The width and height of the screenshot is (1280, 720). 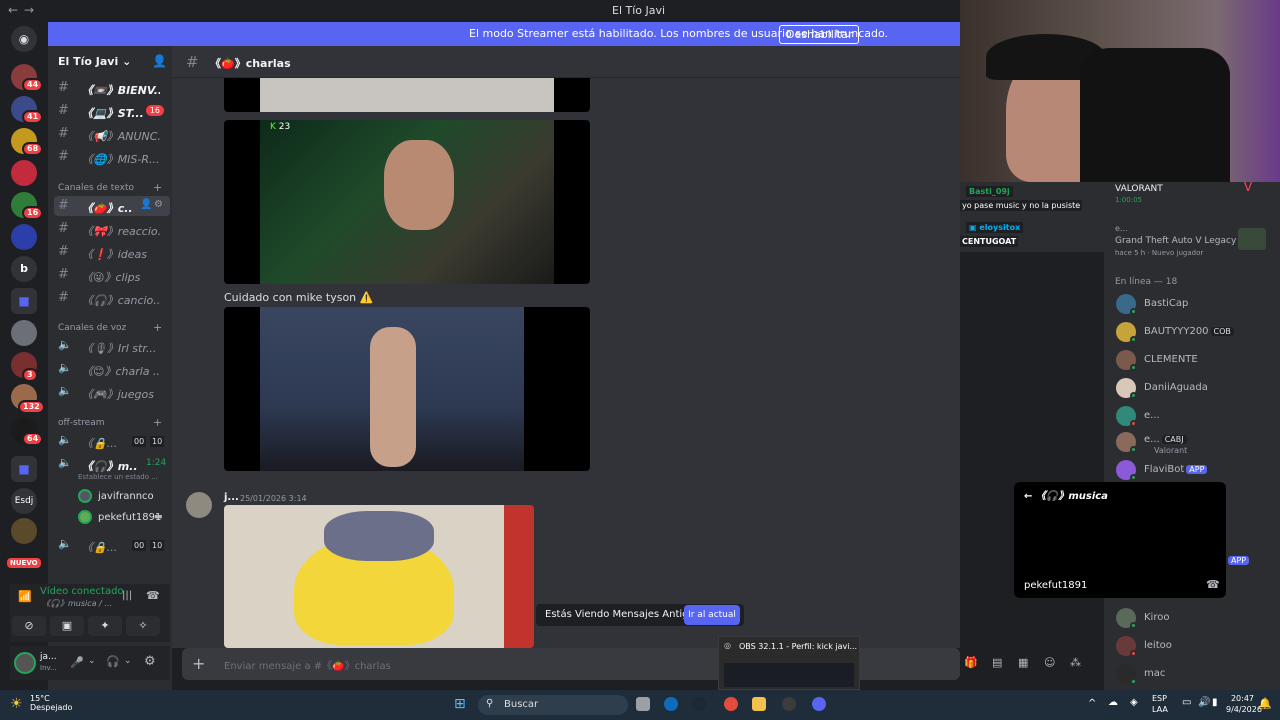 I want to click on tray-chevron-icon: ^, so click(x=1092, y=703).